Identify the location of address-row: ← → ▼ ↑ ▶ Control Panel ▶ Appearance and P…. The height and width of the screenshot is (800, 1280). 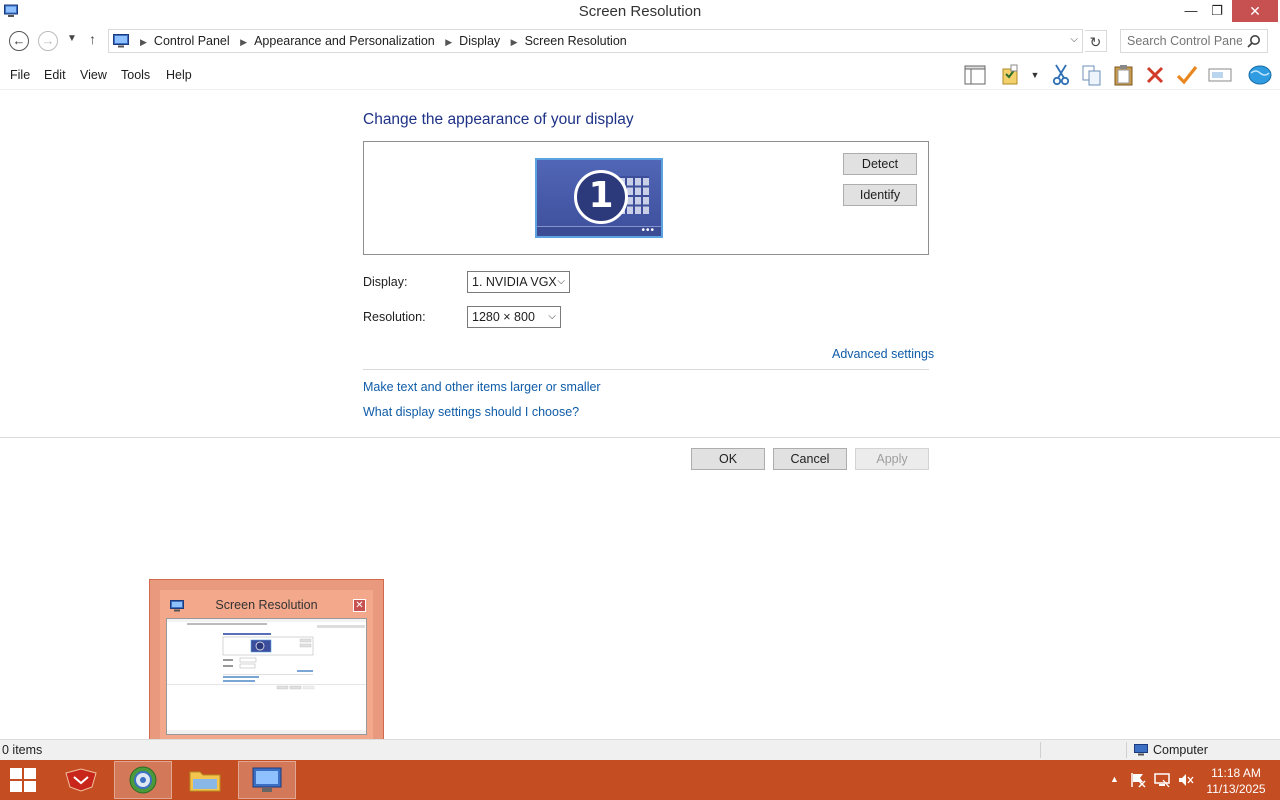
(640, 41).